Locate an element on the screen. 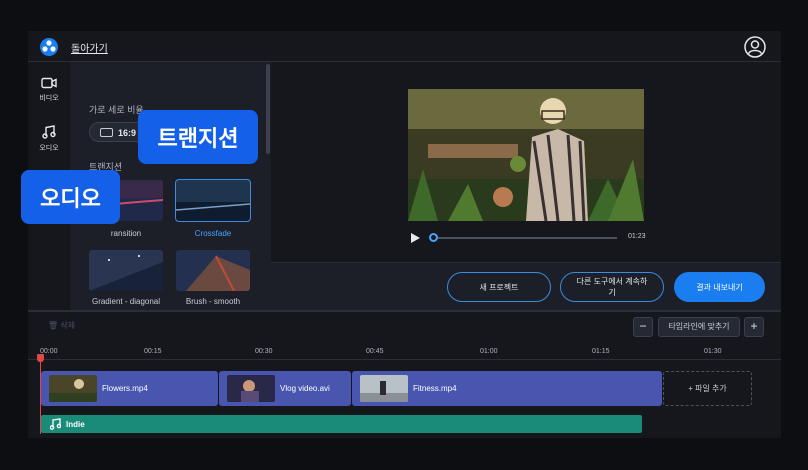  tick-label: 01:30 is located at coordinates (713, 351).